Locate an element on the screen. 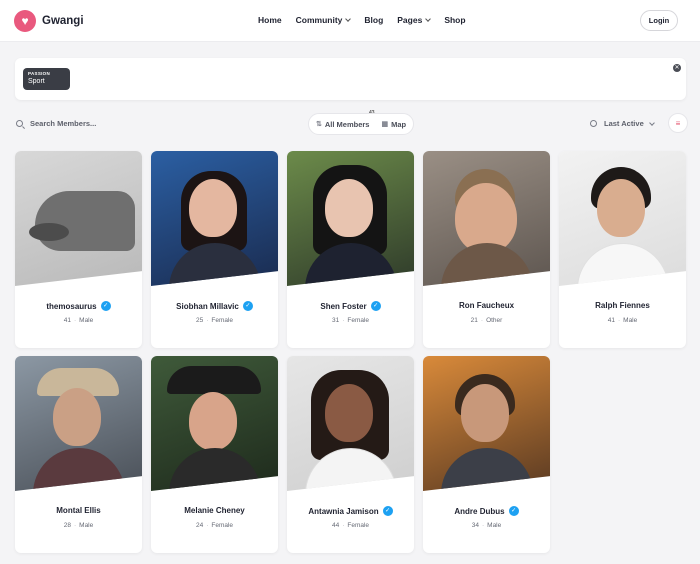 This screenshot has height=564, width=700. member-name-row: Ralph Fiennes is located at coordinates (622, 305).